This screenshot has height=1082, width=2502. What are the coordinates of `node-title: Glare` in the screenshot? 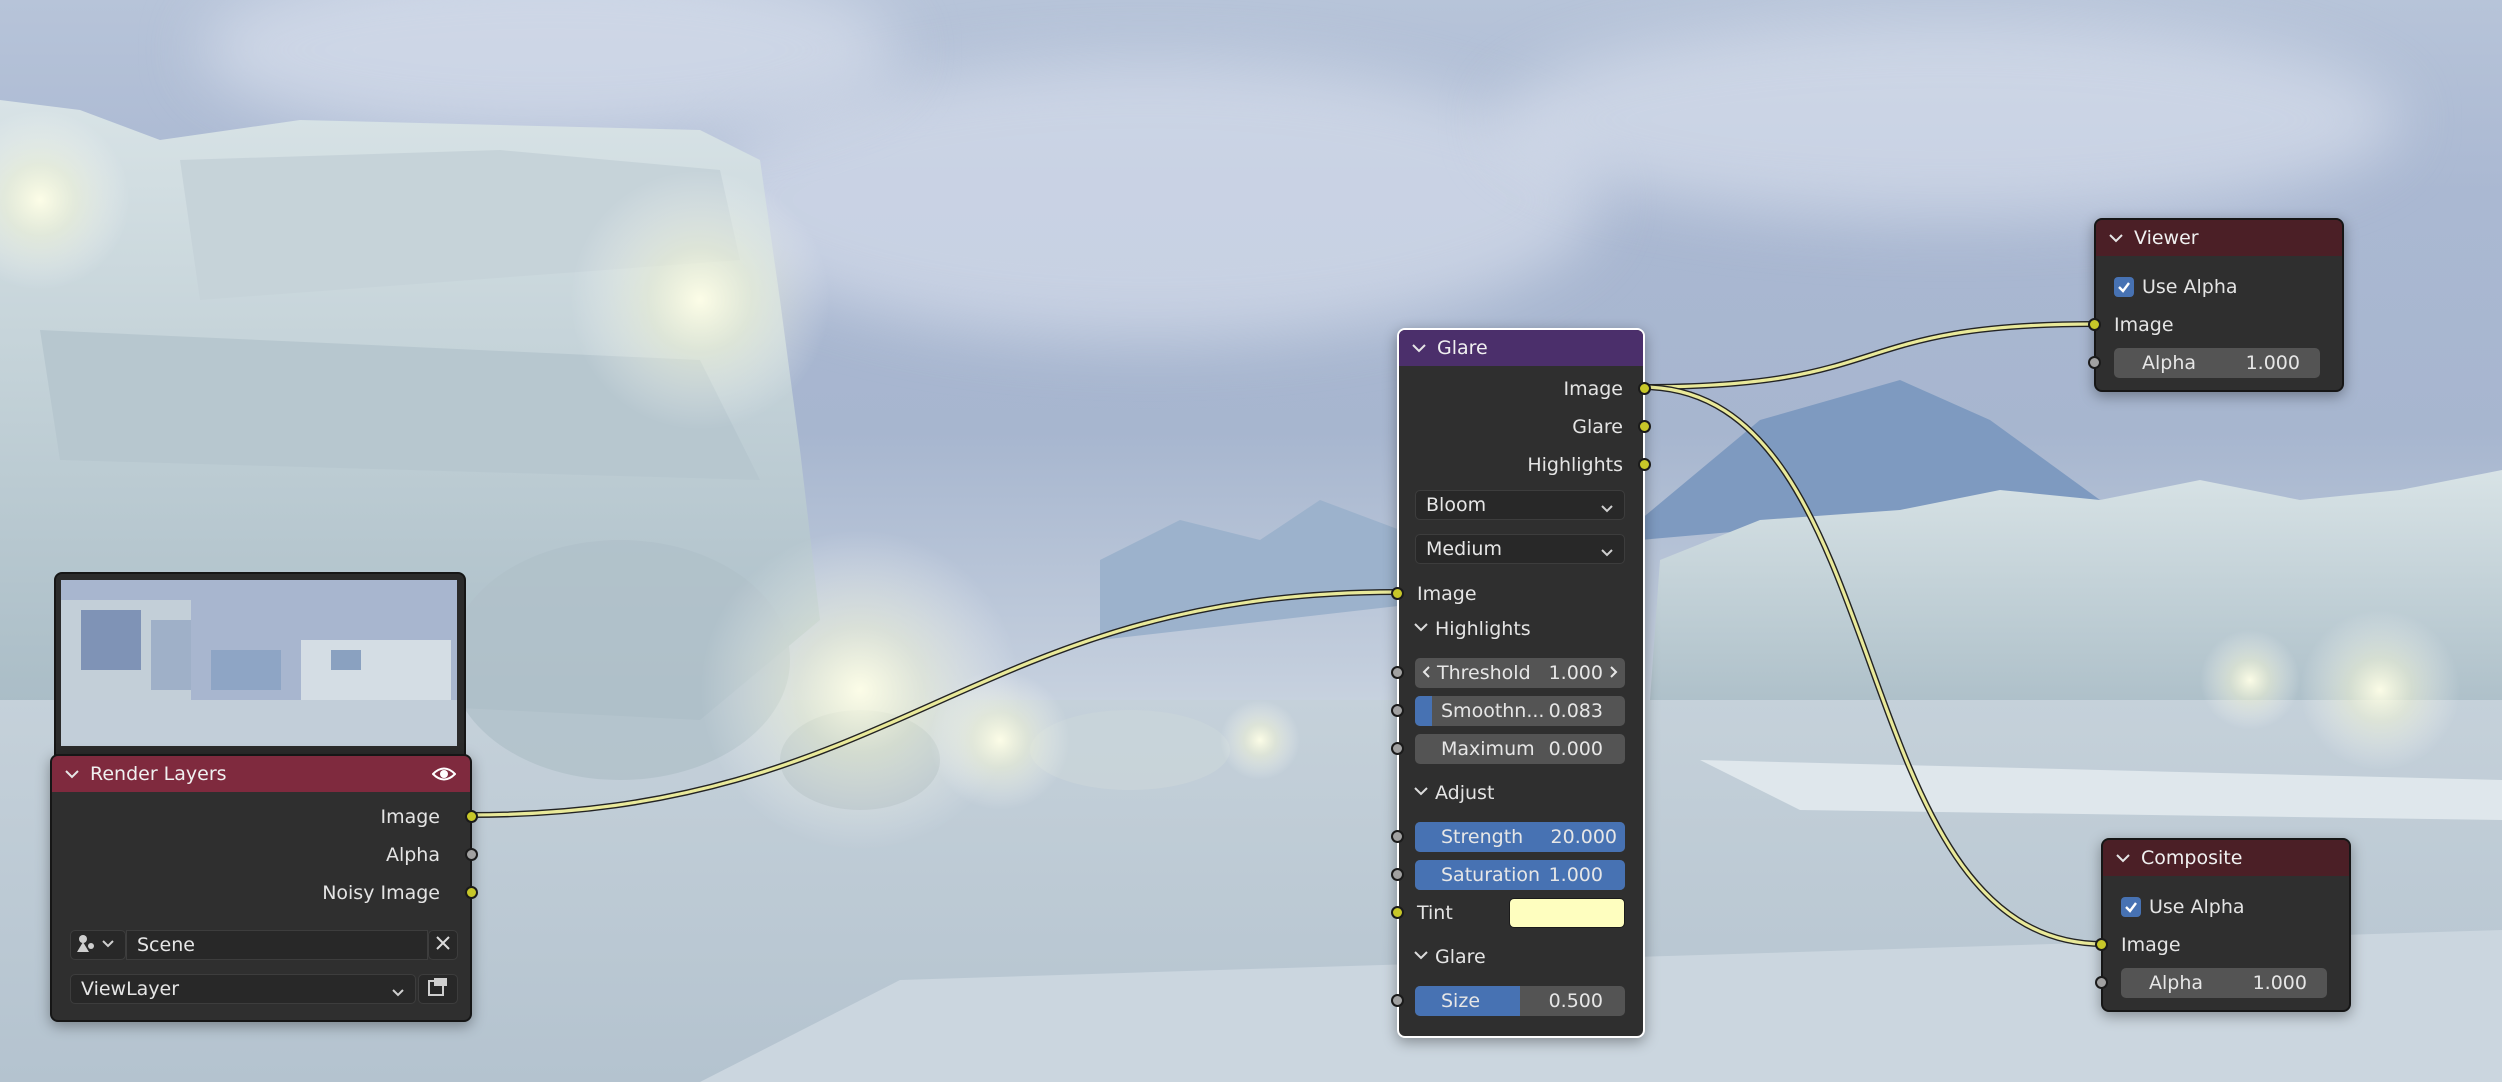 It's located at (1462, 348).